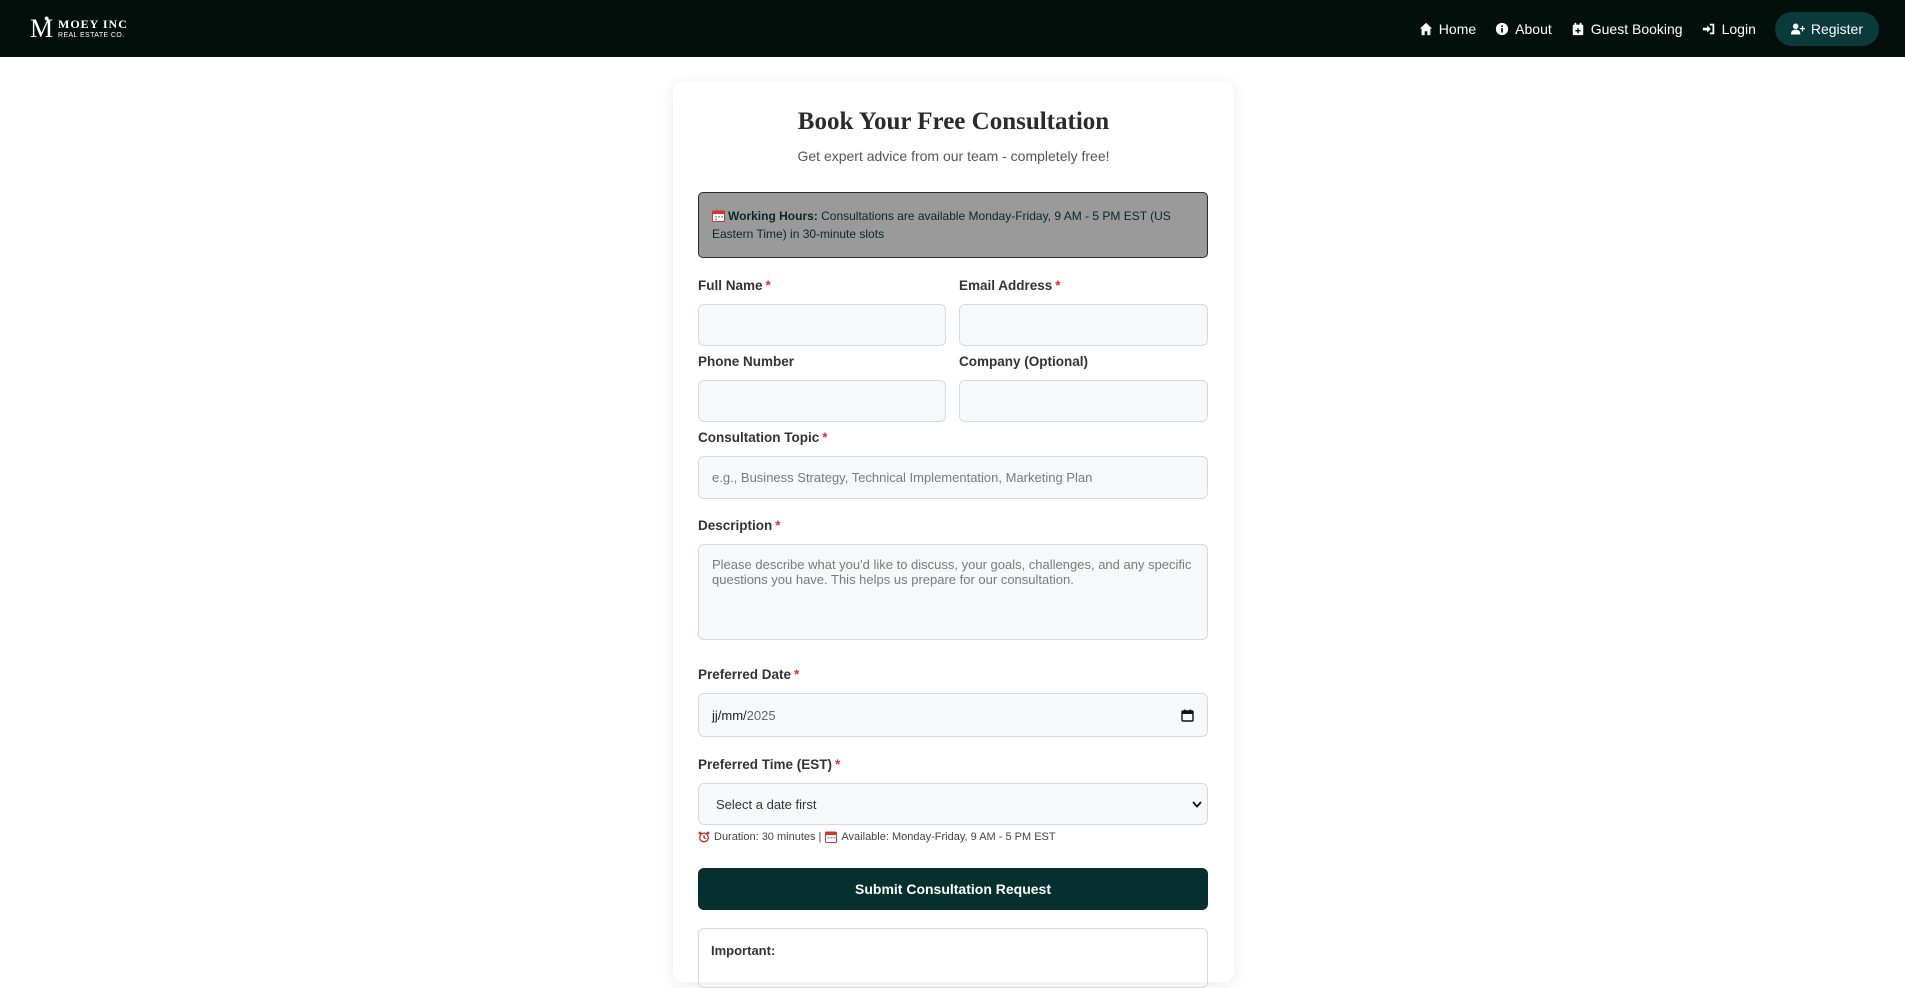  I want to click on nav-links: Home About Guest Booking Login Register, so click(1649, 28).